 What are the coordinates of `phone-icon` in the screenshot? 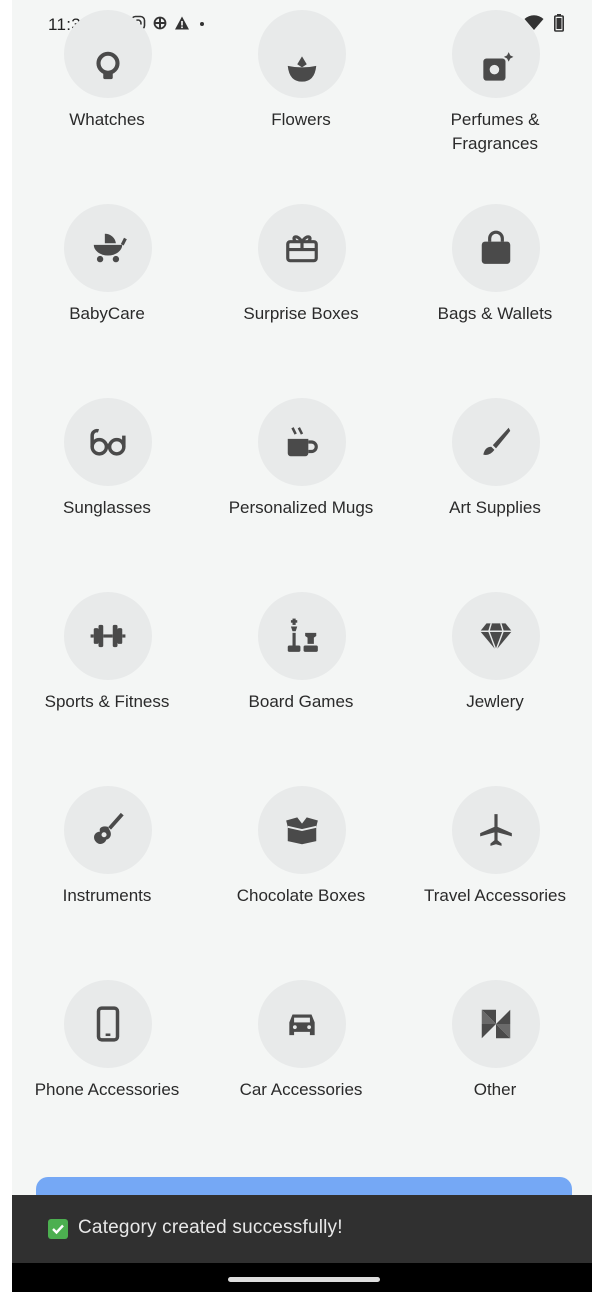 It's located at (108, 1024).